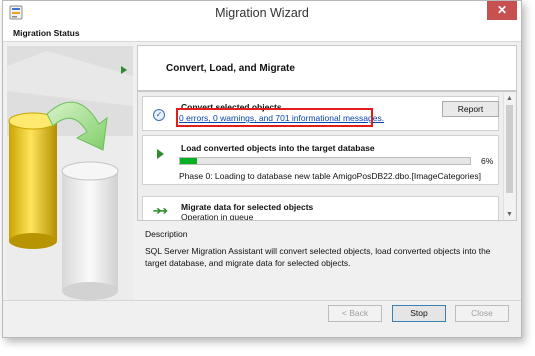 Image resolution: width=535 pixels, height=356 pixels. Describe the element at coordinates (159, 115) in the screenshot. I see `check-circle-icon: ✓` at that location.